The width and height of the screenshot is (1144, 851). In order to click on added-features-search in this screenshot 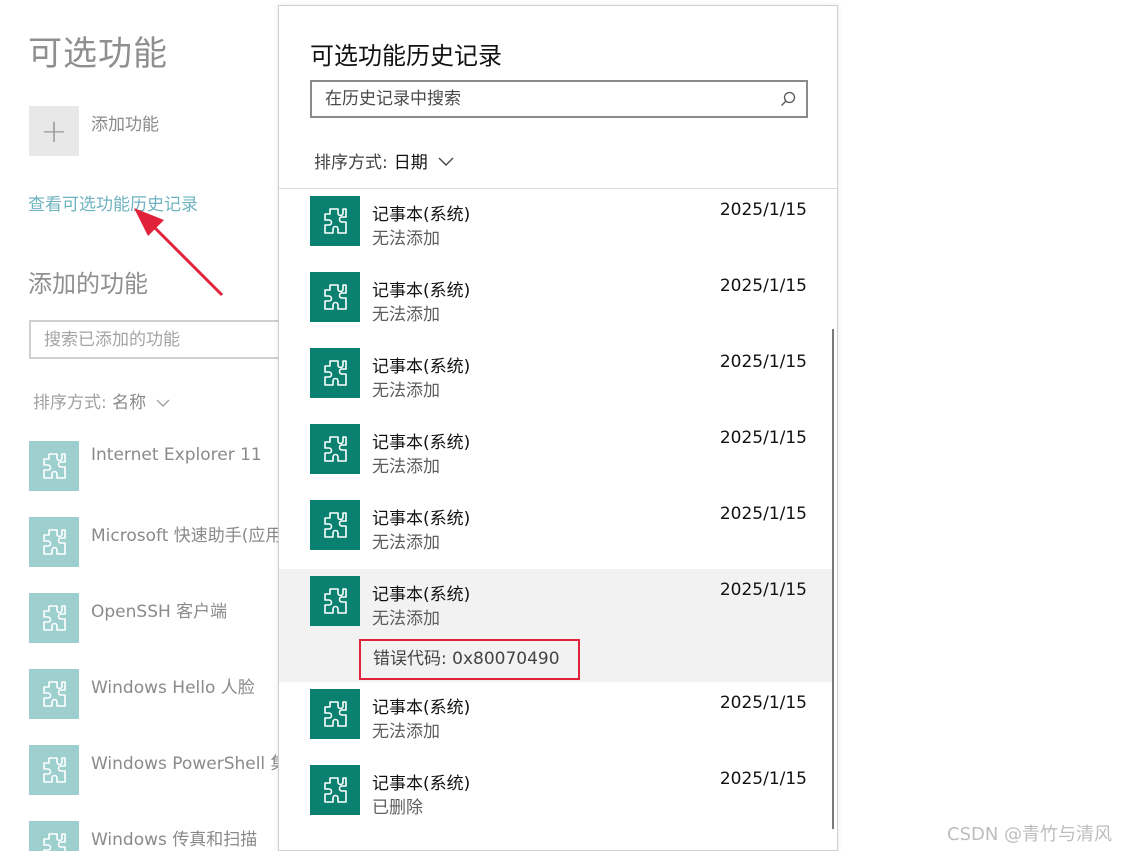, I will do `click(160, 339)`.